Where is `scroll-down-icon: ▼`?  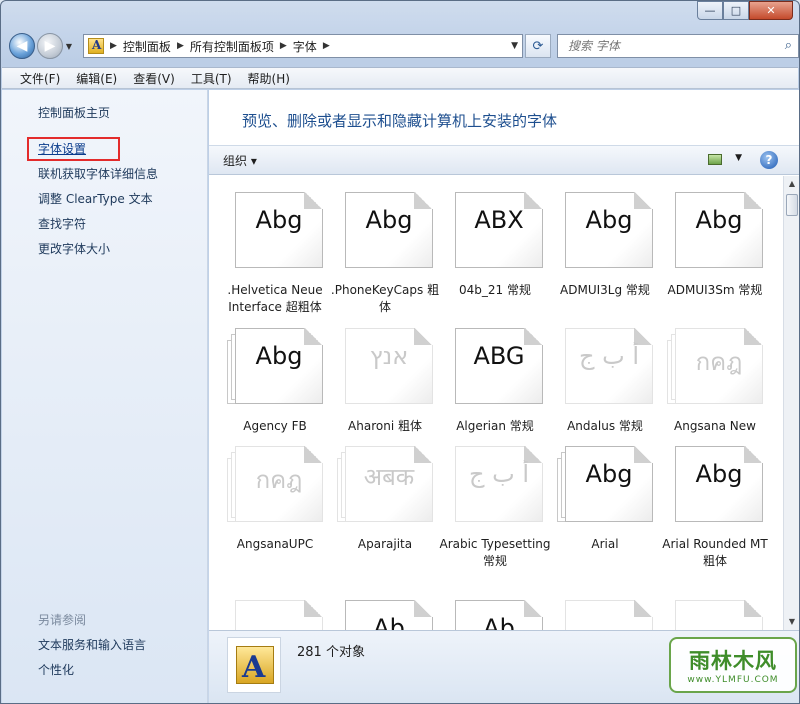 scroll-down-icon: ▼ is located at coordinates (791, 622).